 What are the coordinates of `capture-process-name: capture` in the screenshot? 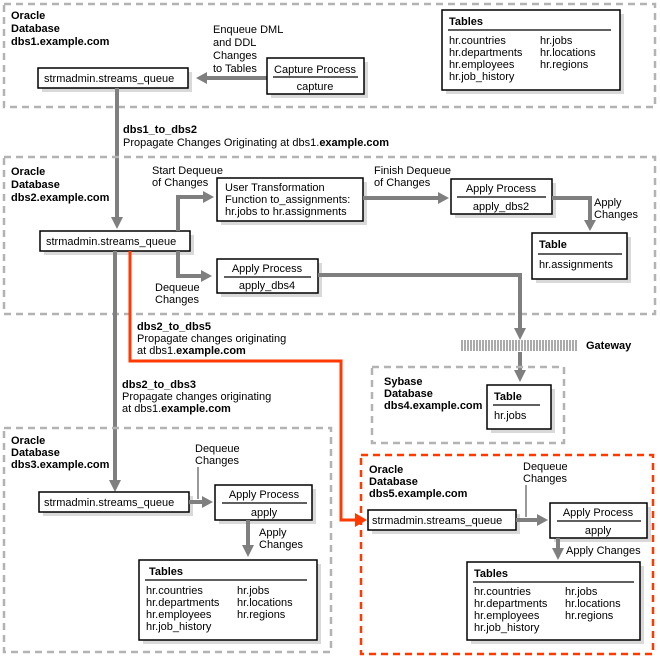 It's located at (315, 87).